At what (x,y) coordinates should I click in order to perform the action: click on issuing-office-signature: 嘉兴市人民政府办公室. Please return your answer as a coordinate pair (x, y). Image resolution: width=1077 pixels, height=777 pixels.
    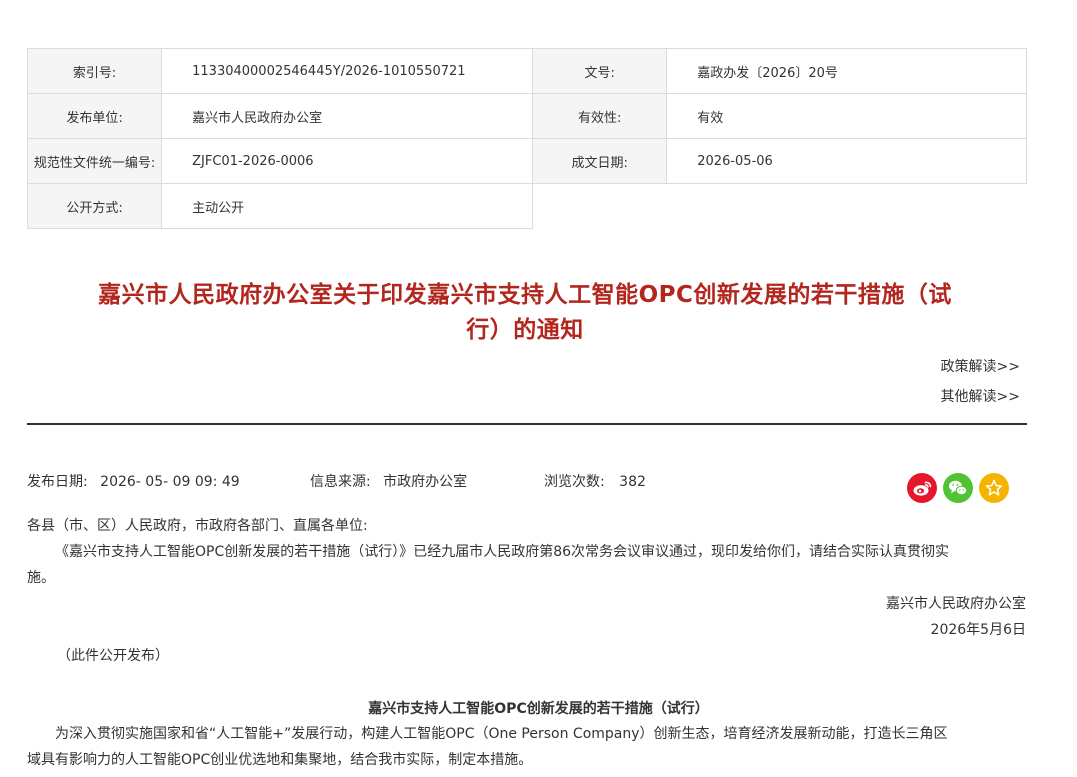
    Looking at the image, I should click on (956, 604).